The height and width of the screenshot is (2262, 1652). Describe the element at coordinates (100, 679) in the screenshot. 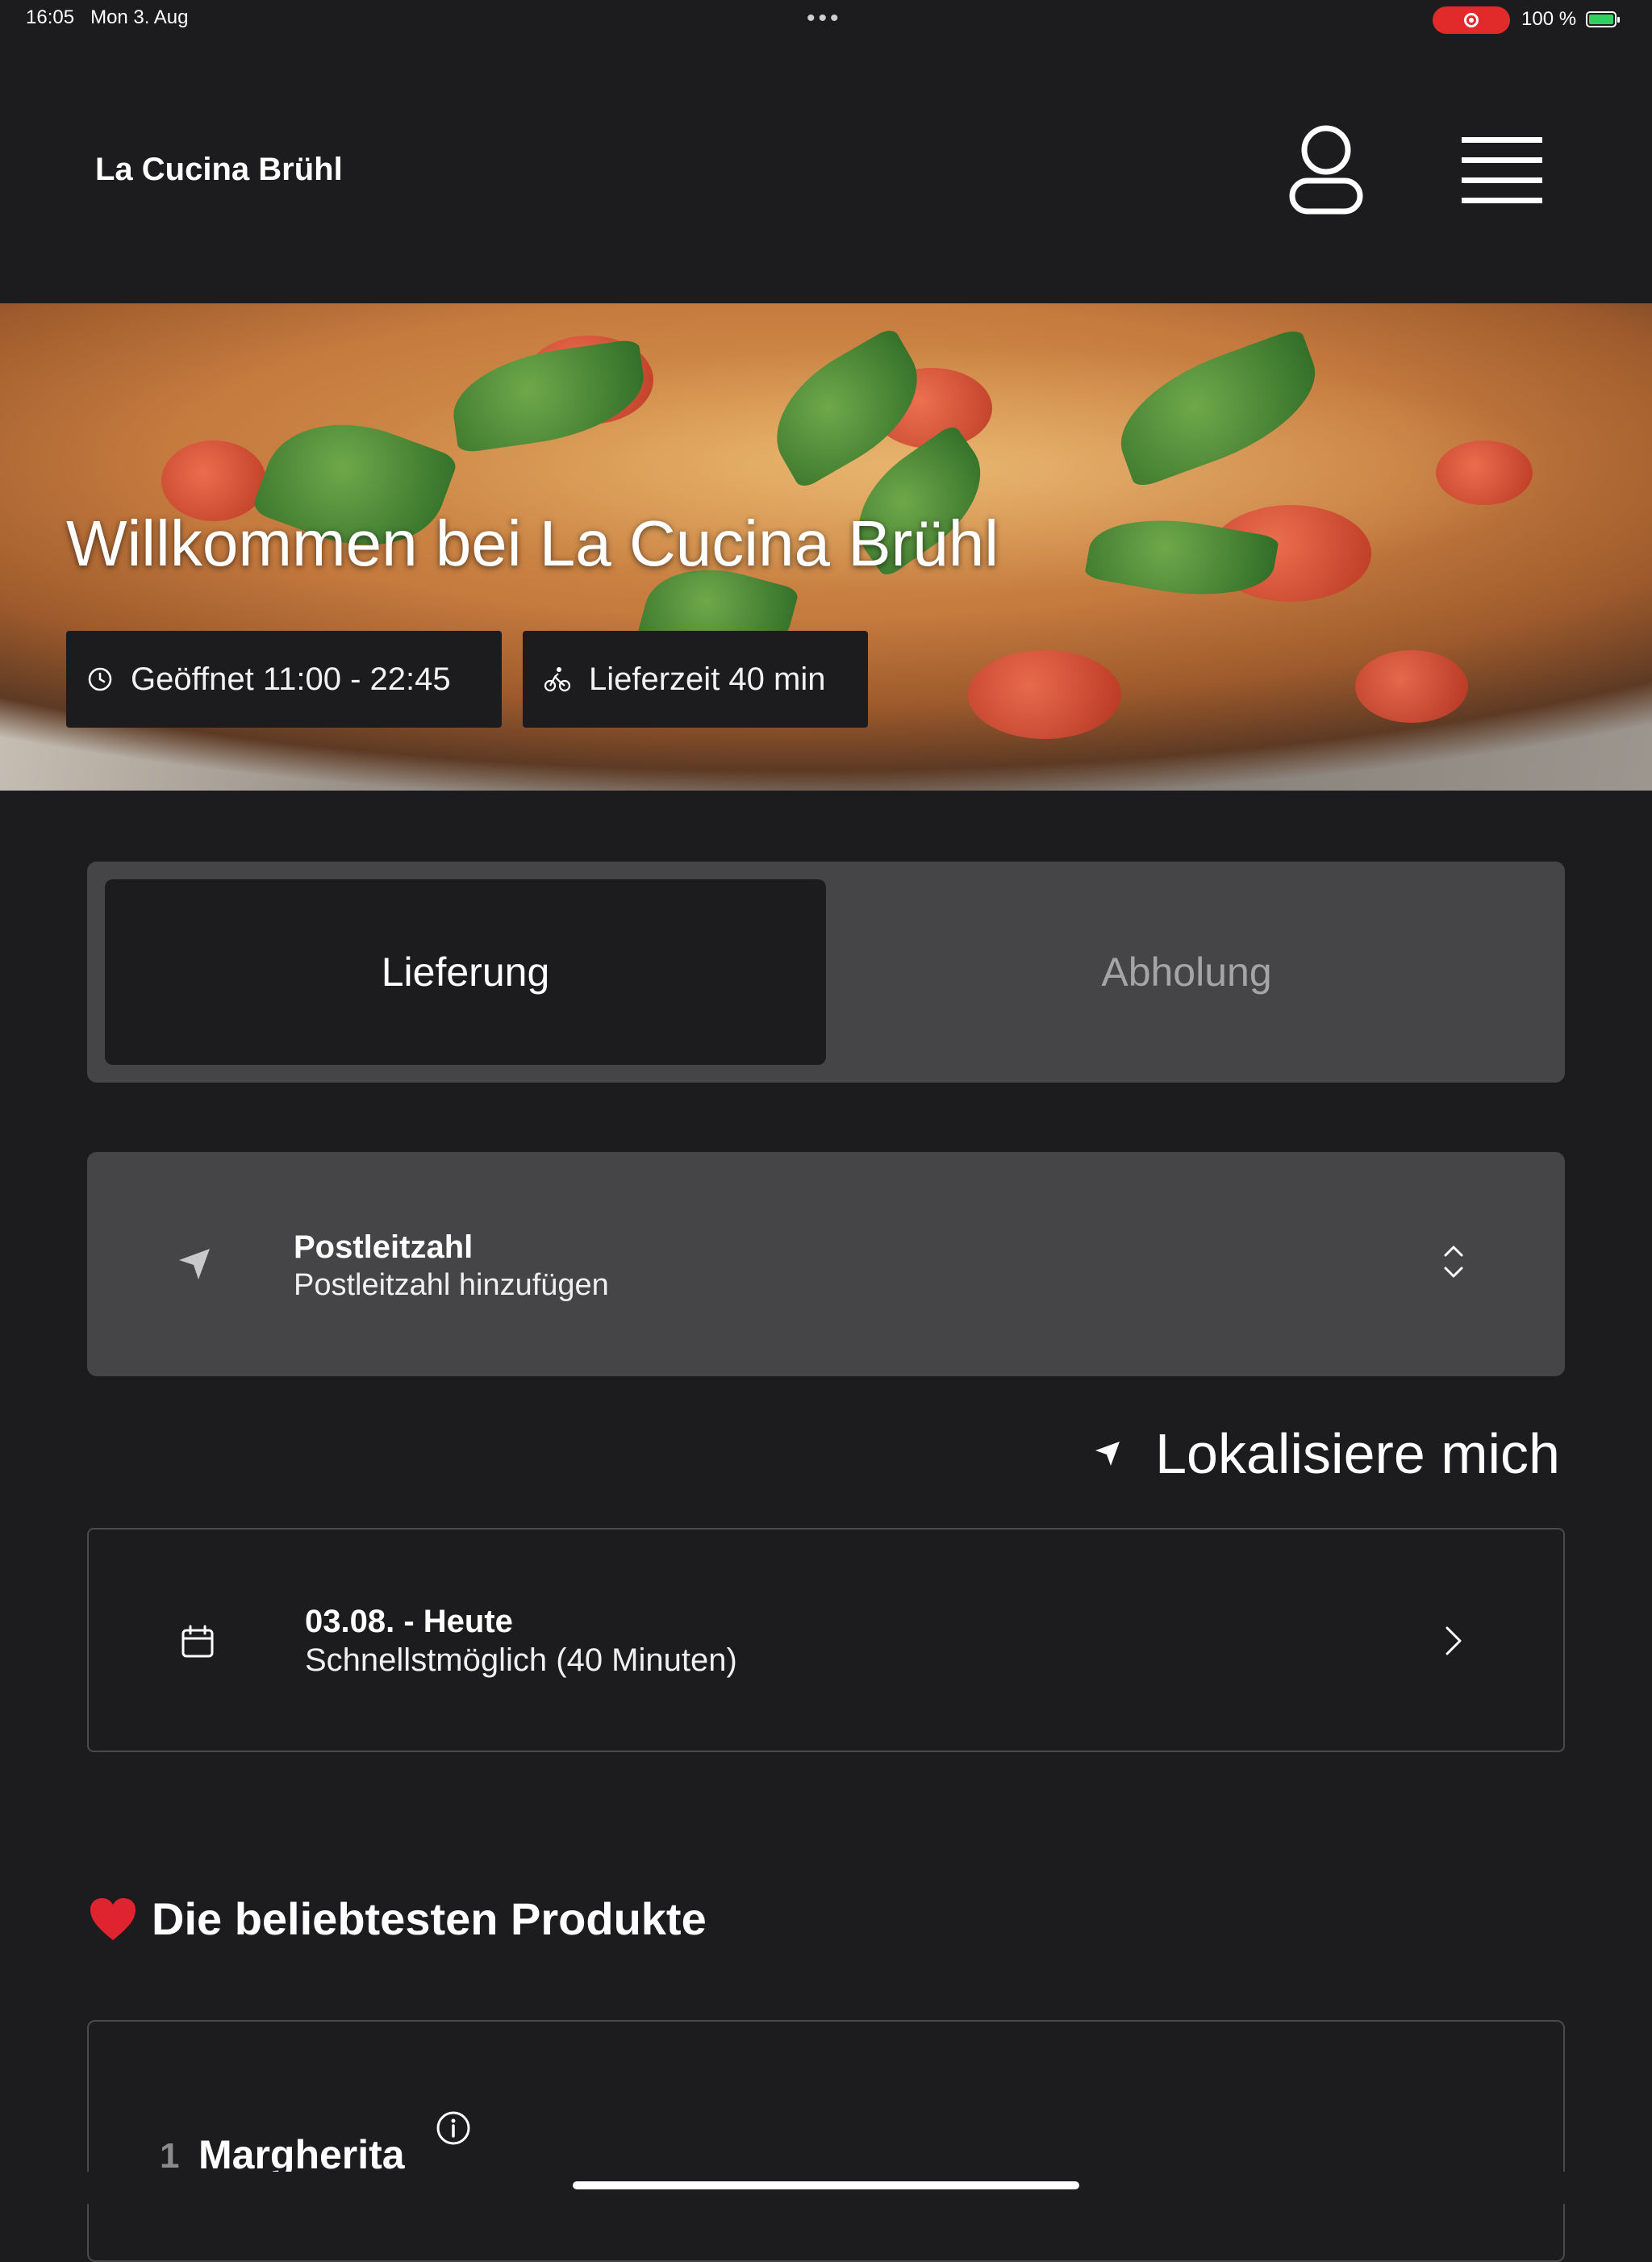

I see `clock-icon` at that location.